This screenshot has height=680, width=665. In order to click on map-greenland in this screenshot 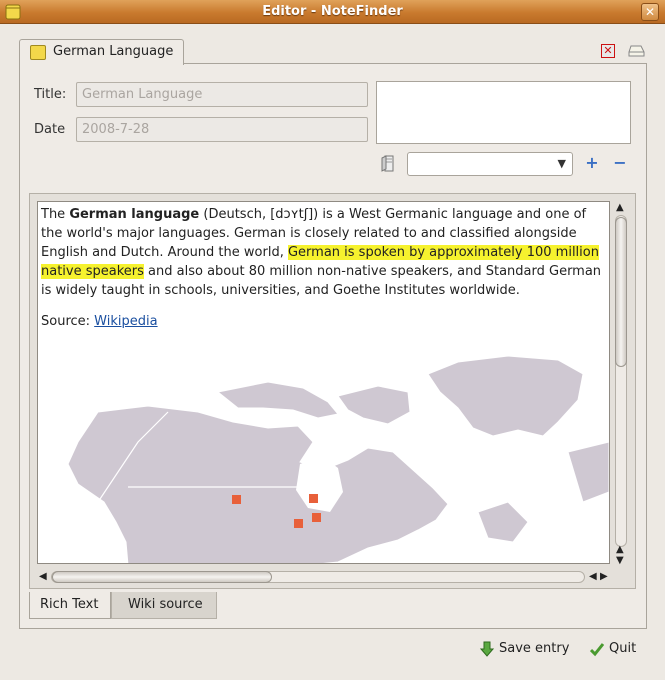, I will do `click(505, 396)`.